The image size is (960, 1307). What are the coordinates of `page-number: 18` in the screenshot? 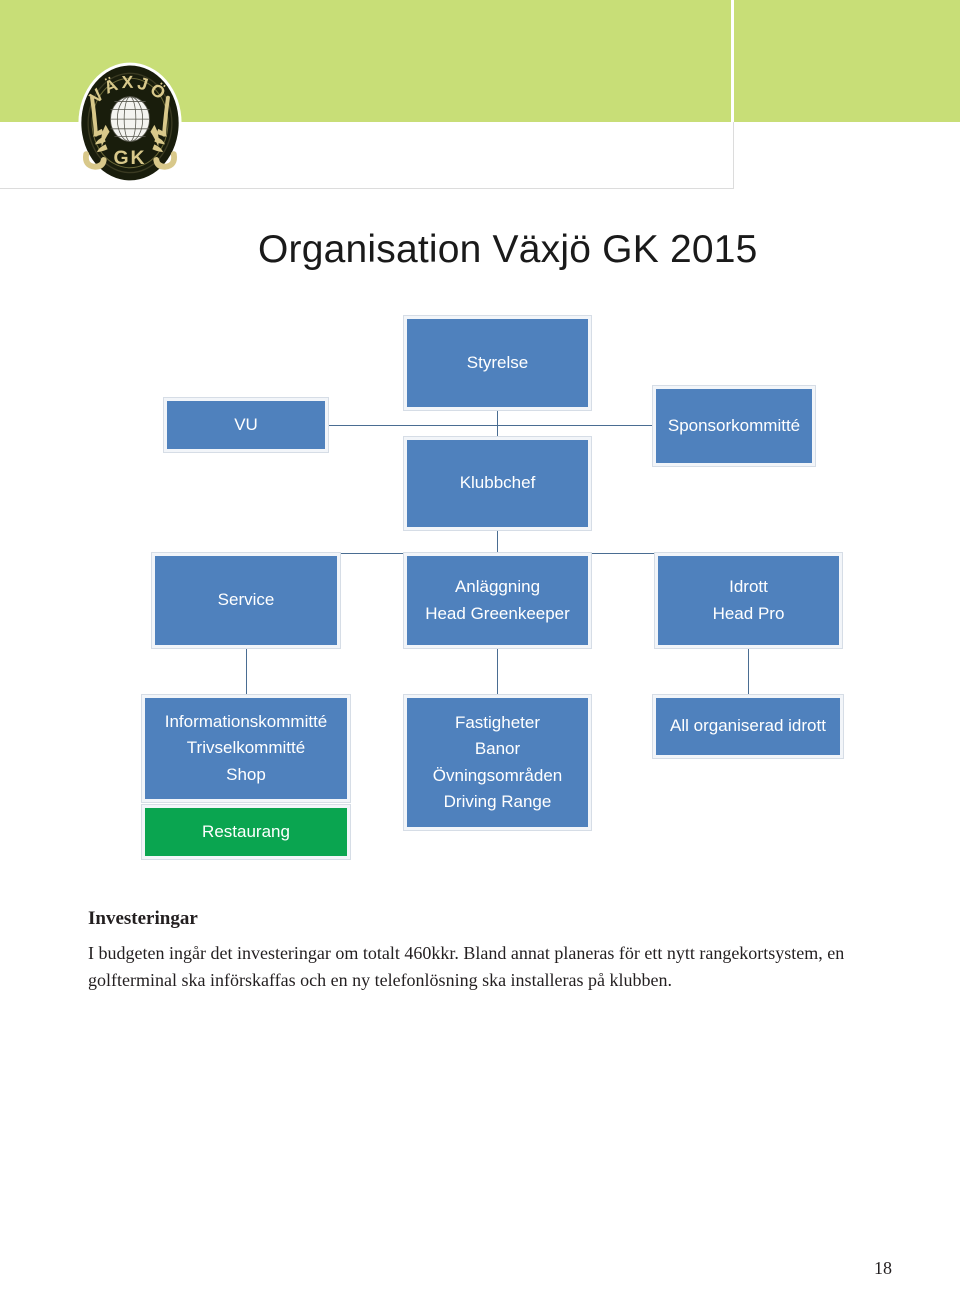 It's located at (883, 1268).